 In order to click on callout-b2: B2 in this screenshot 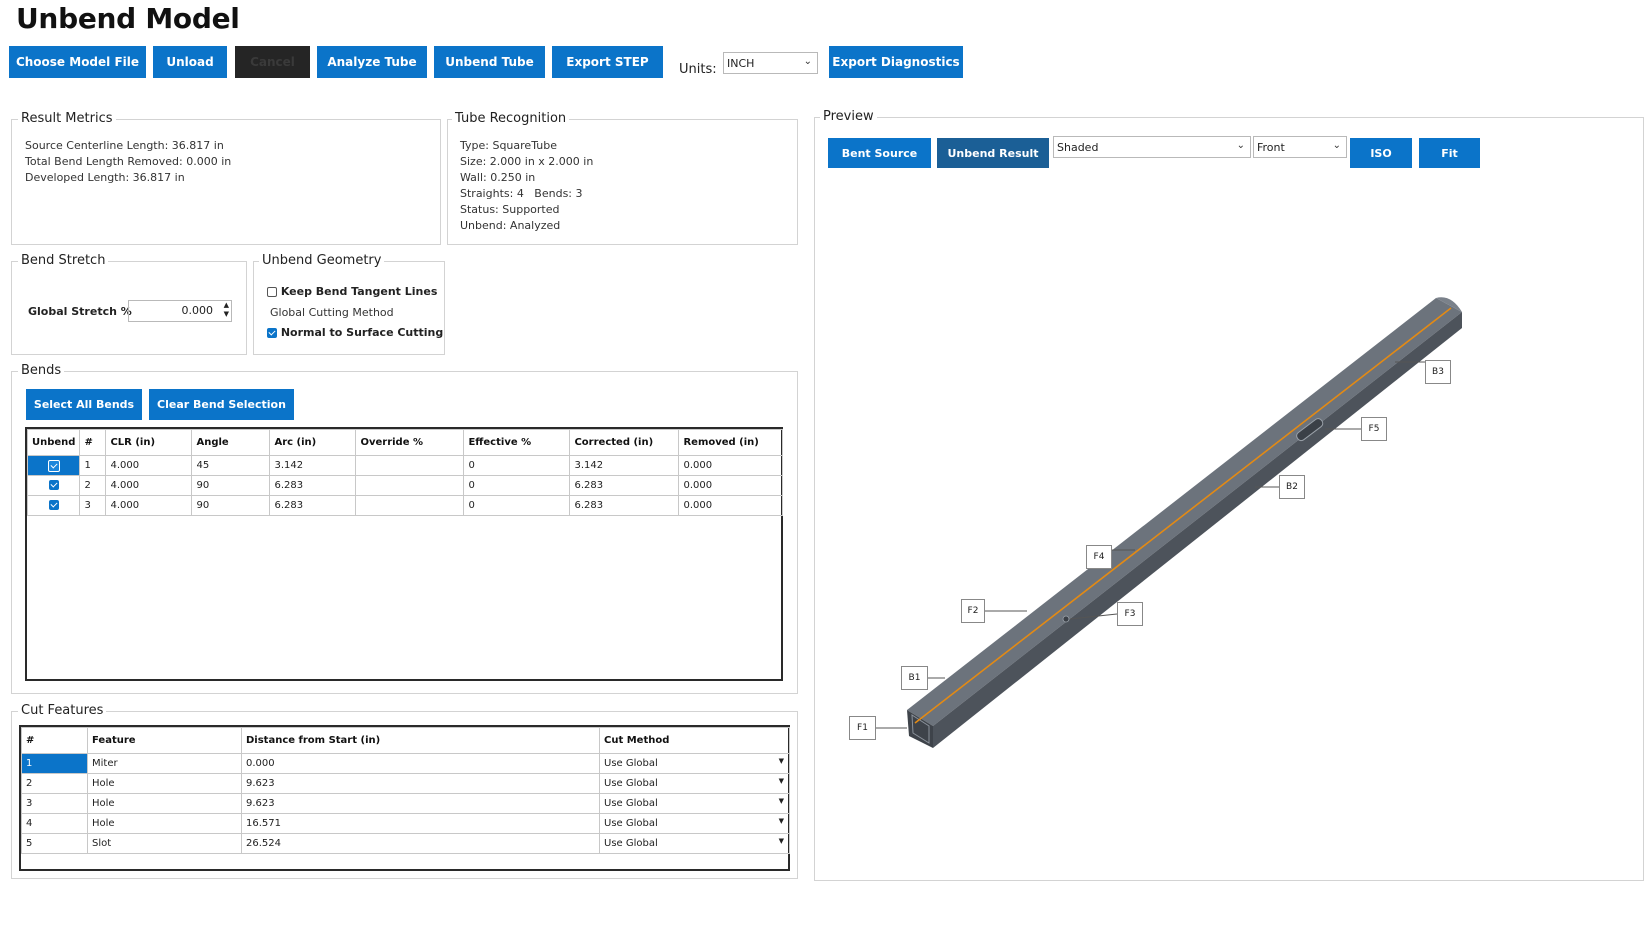, I will do `click(1292, 487)`.